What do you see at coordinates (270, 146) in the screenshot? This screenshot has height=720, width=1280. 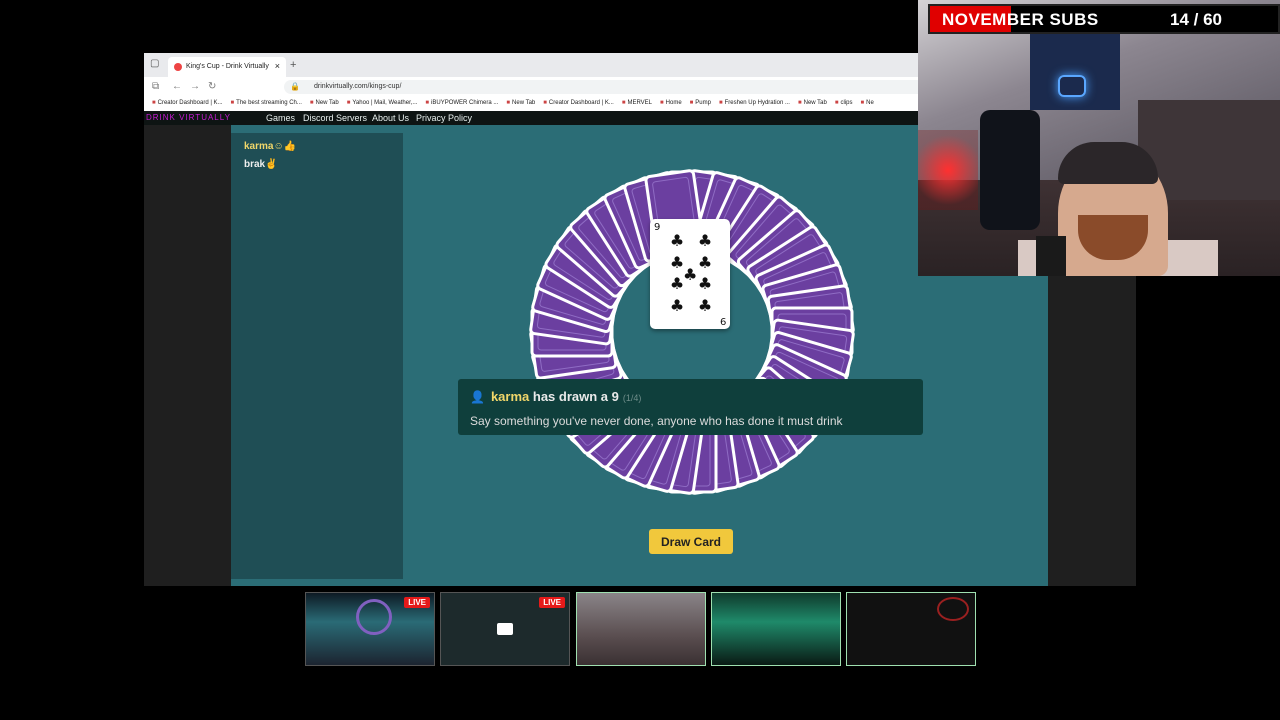 I see `player-item-karma: karma☺👍` at bounding box center [270, 146].